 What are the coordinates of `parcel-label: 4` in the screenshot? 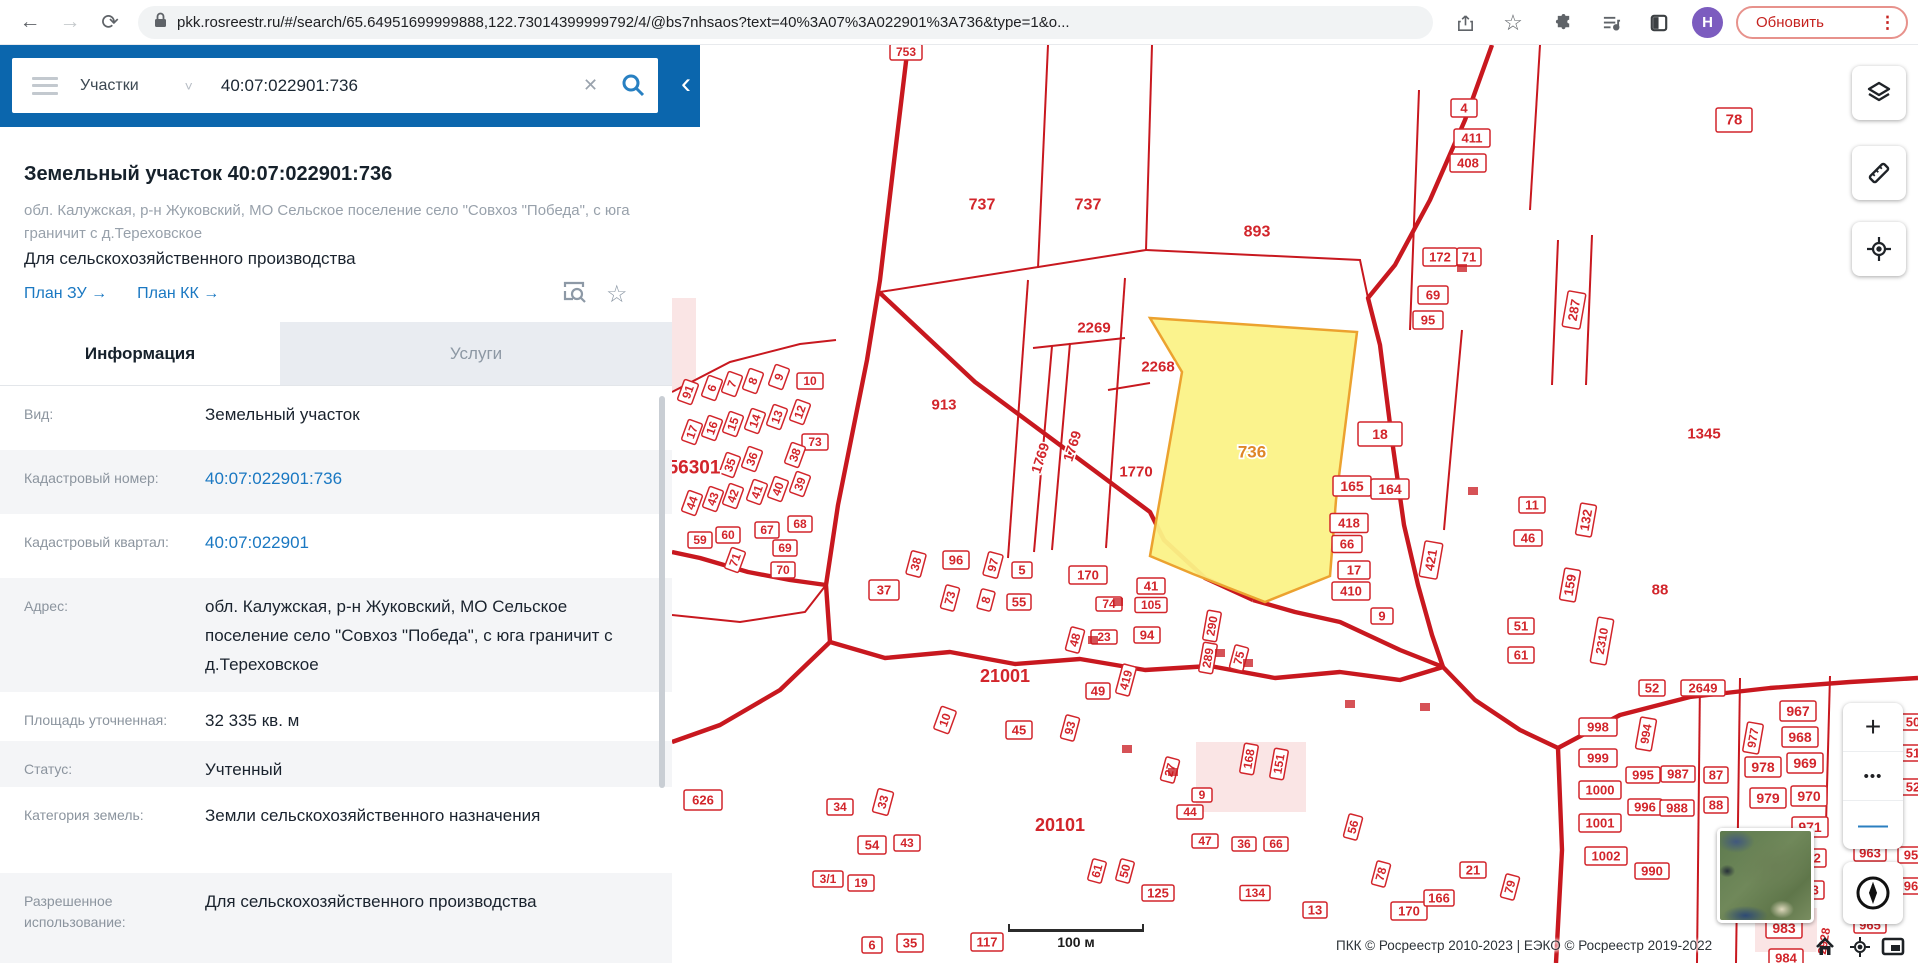 It's located at (1464, 108).